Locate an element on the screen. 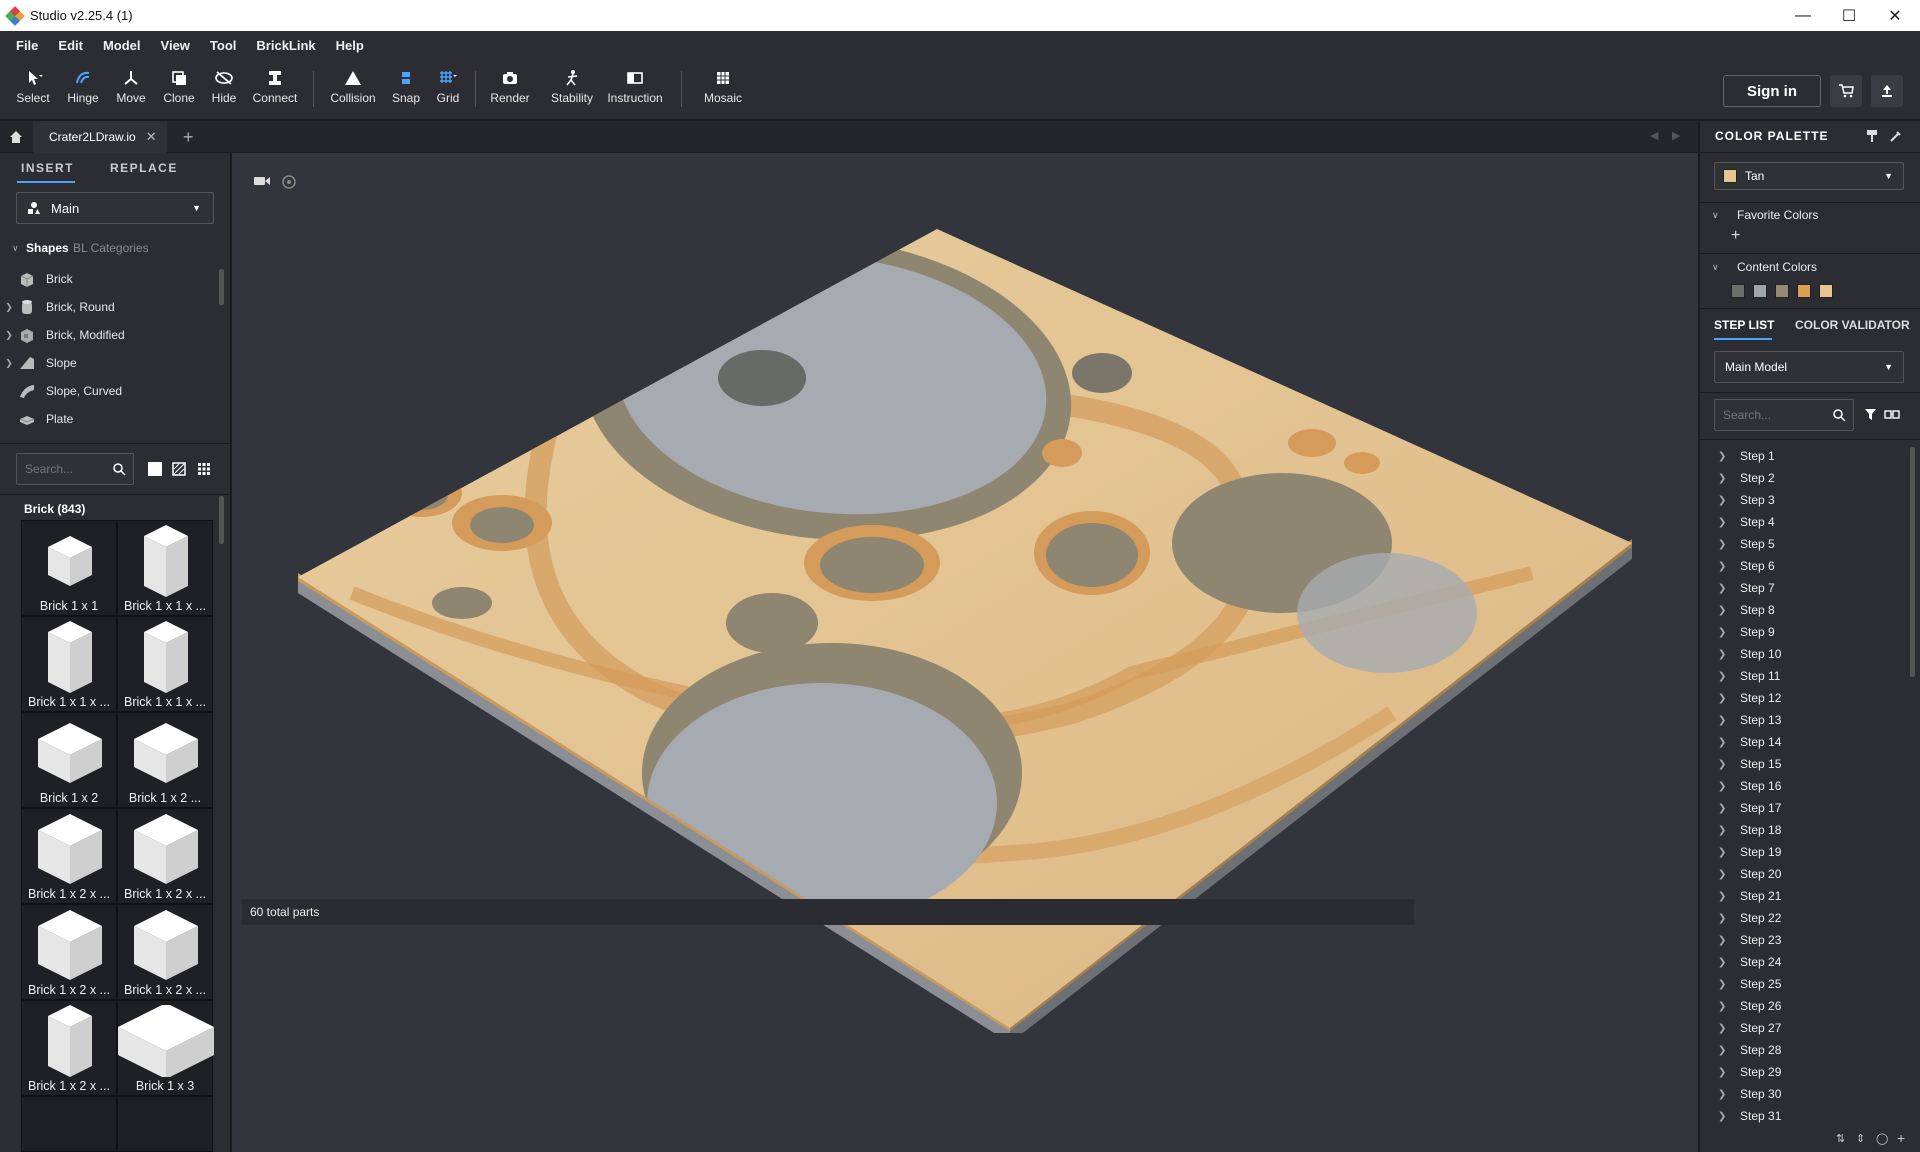 This screenshot has width=1920, height=1152. collapse-shapes-icon: ∨ is located at coordinates (15, 248).